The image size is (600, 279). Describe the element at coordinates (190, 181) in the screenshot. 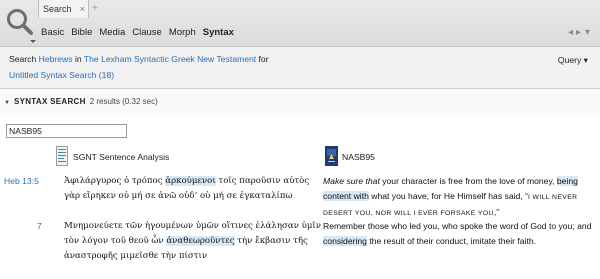

I see `greek-hit-highlight: ἀρκούμενοι` at that location.